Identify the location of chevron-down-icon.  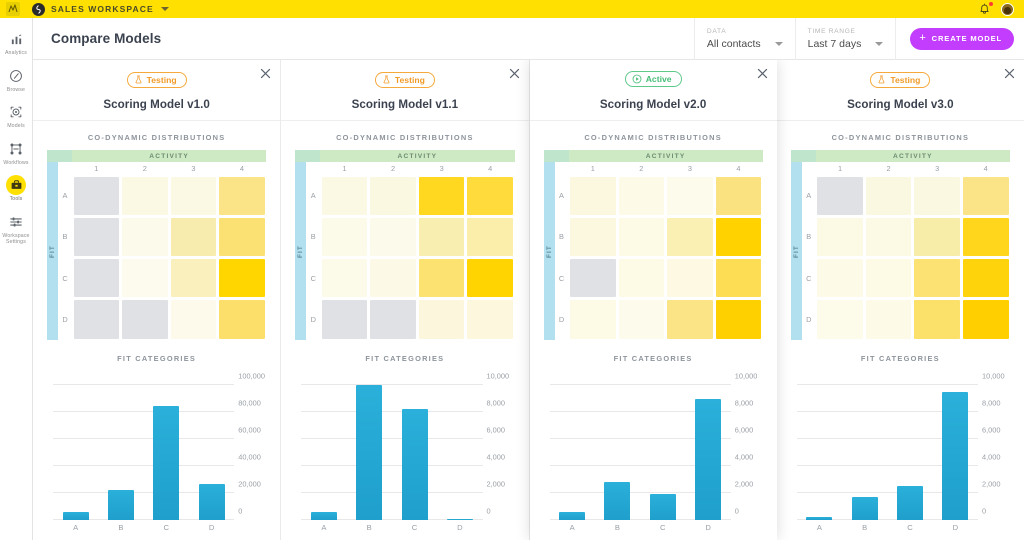
(164, 9).